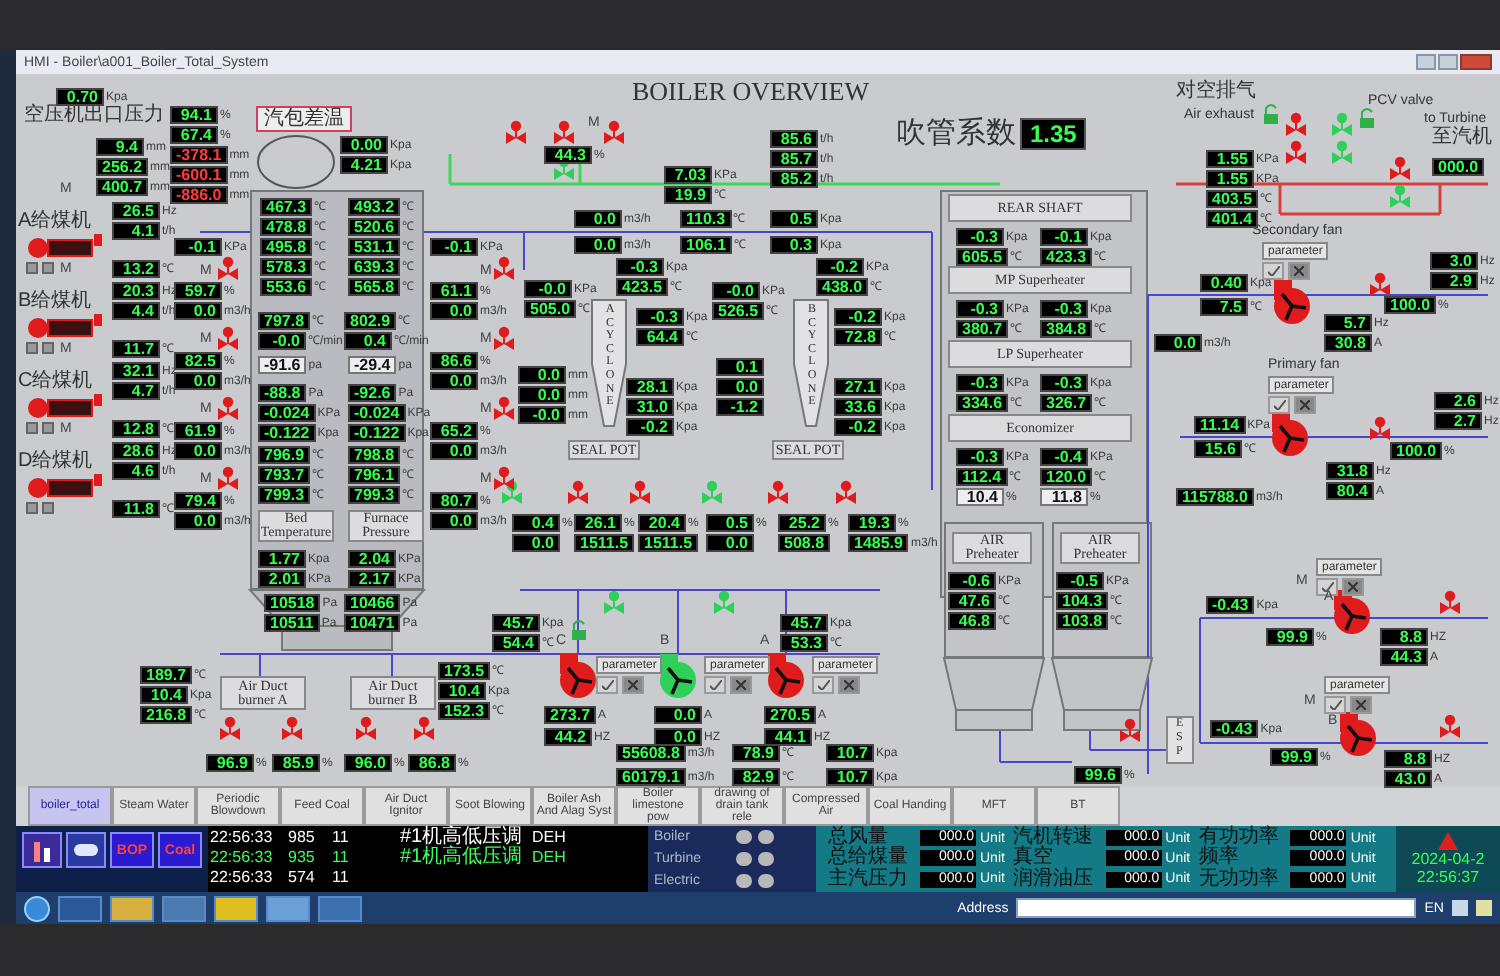 Image resolution: width=1500 pixels, height=976 pixels. Describe the element at coordinates (1476, 62) in the screenshot. I see `close-icon` at that location.